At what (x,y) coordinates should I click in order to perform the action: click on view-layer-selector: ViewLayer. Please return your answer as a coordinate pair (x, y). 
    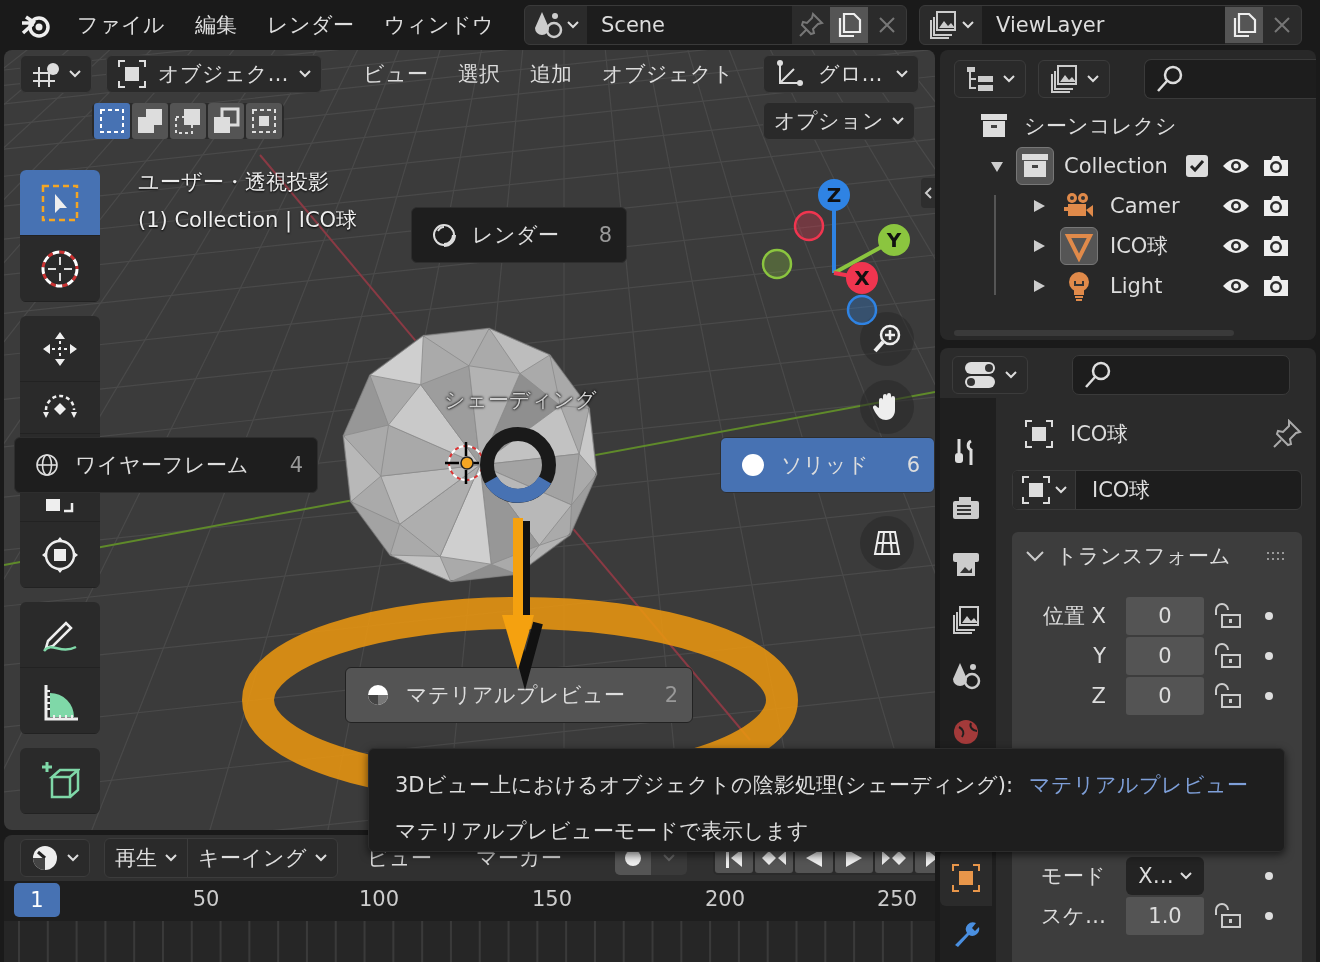
    Looking at the image, I should click on (1110, 25).